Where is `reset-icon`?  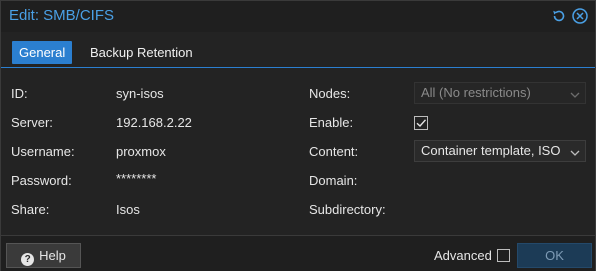 reset-icon is located at coordinates (559, 16).